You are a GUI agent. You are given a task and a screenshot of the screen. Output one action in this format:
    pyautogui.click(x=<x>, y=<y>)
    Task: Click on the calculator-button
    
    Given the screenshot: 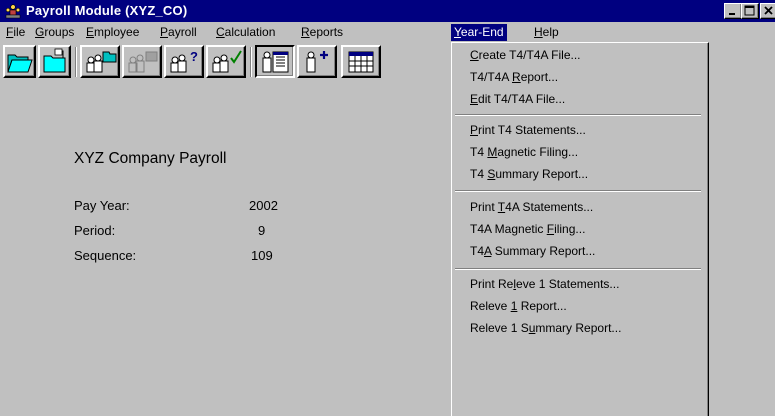 What is the action you would take?
    pyautogui.click(x=361, y=61)
    